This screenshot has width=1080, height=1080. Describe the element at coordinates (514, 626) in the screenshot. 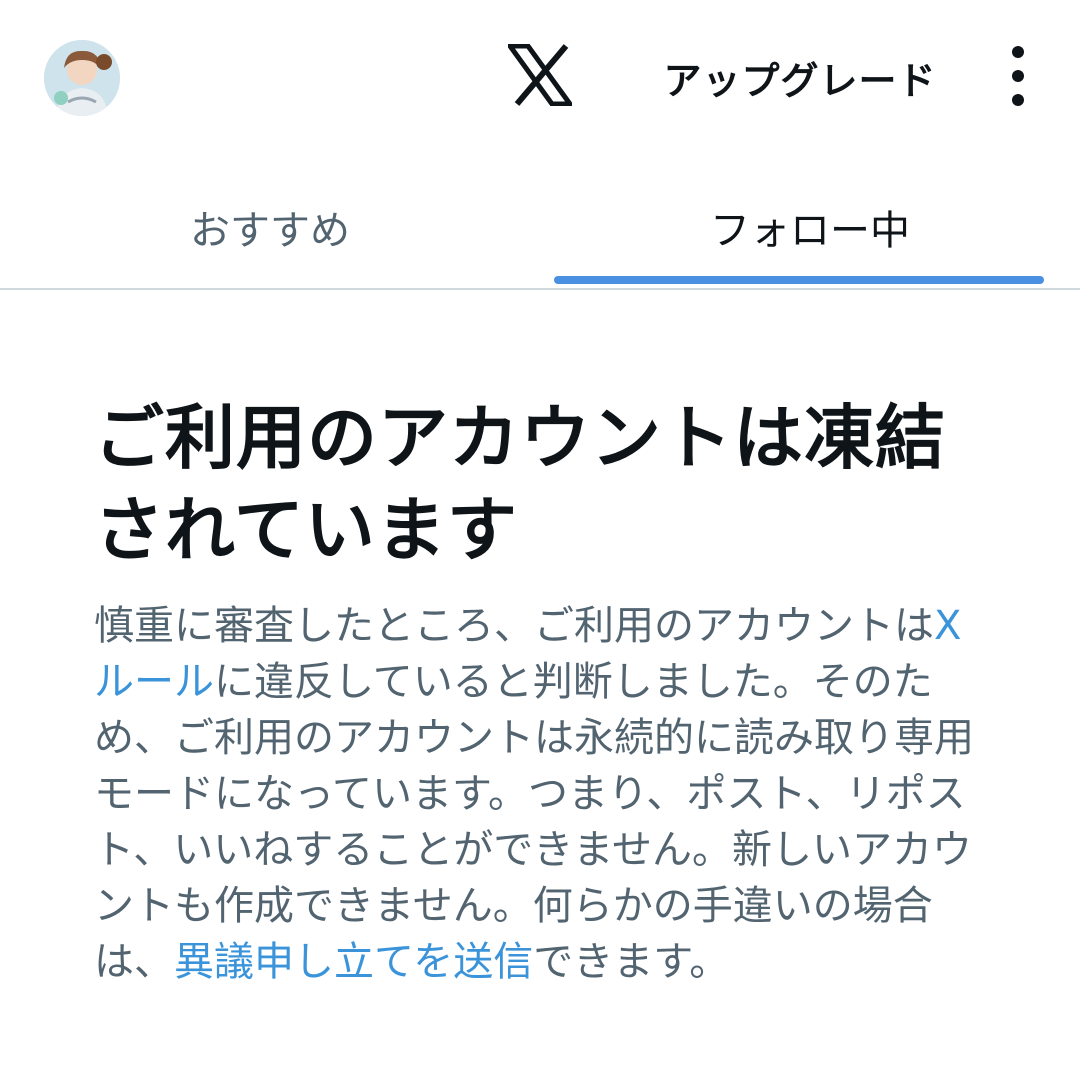

I see `notice-body-text: 慎重に審査したところ、ご利用のアカウントは` at that location.